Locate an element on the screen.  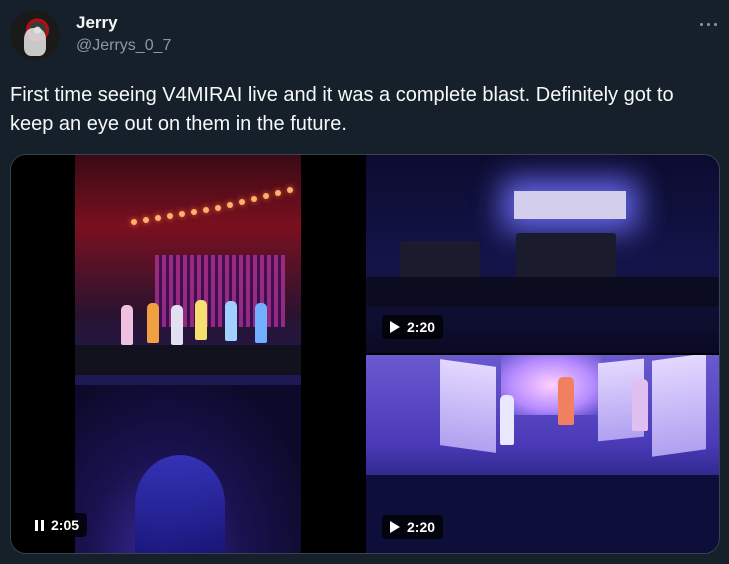
author-name: Jerry is located at coordinates (97, 23).